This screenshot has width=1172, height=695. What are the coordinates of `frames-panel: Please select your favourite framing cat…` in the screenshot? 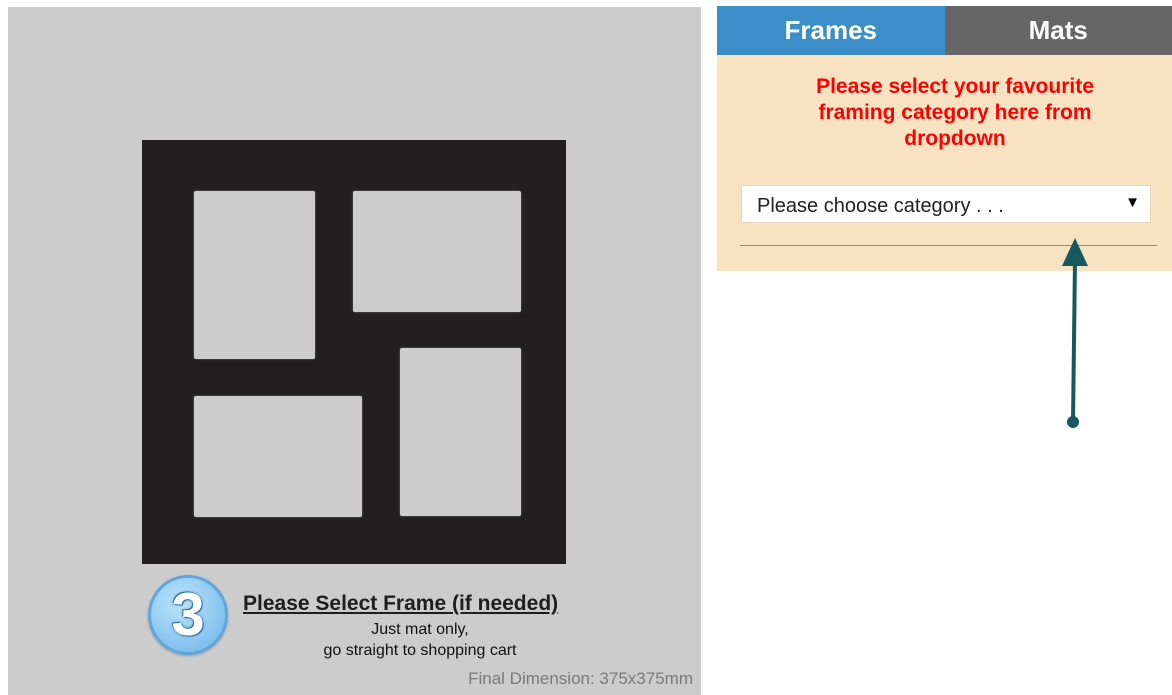 It's located at (944, 163).